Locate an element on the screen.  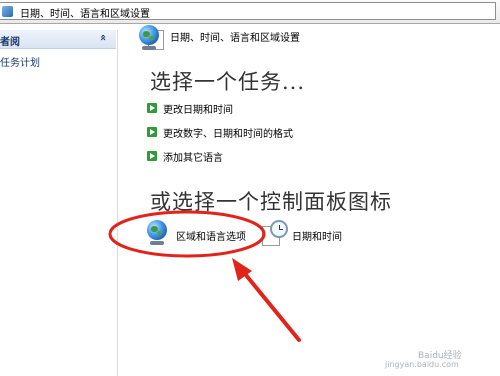
control-panel-icon is located at coordinates (7, 11).